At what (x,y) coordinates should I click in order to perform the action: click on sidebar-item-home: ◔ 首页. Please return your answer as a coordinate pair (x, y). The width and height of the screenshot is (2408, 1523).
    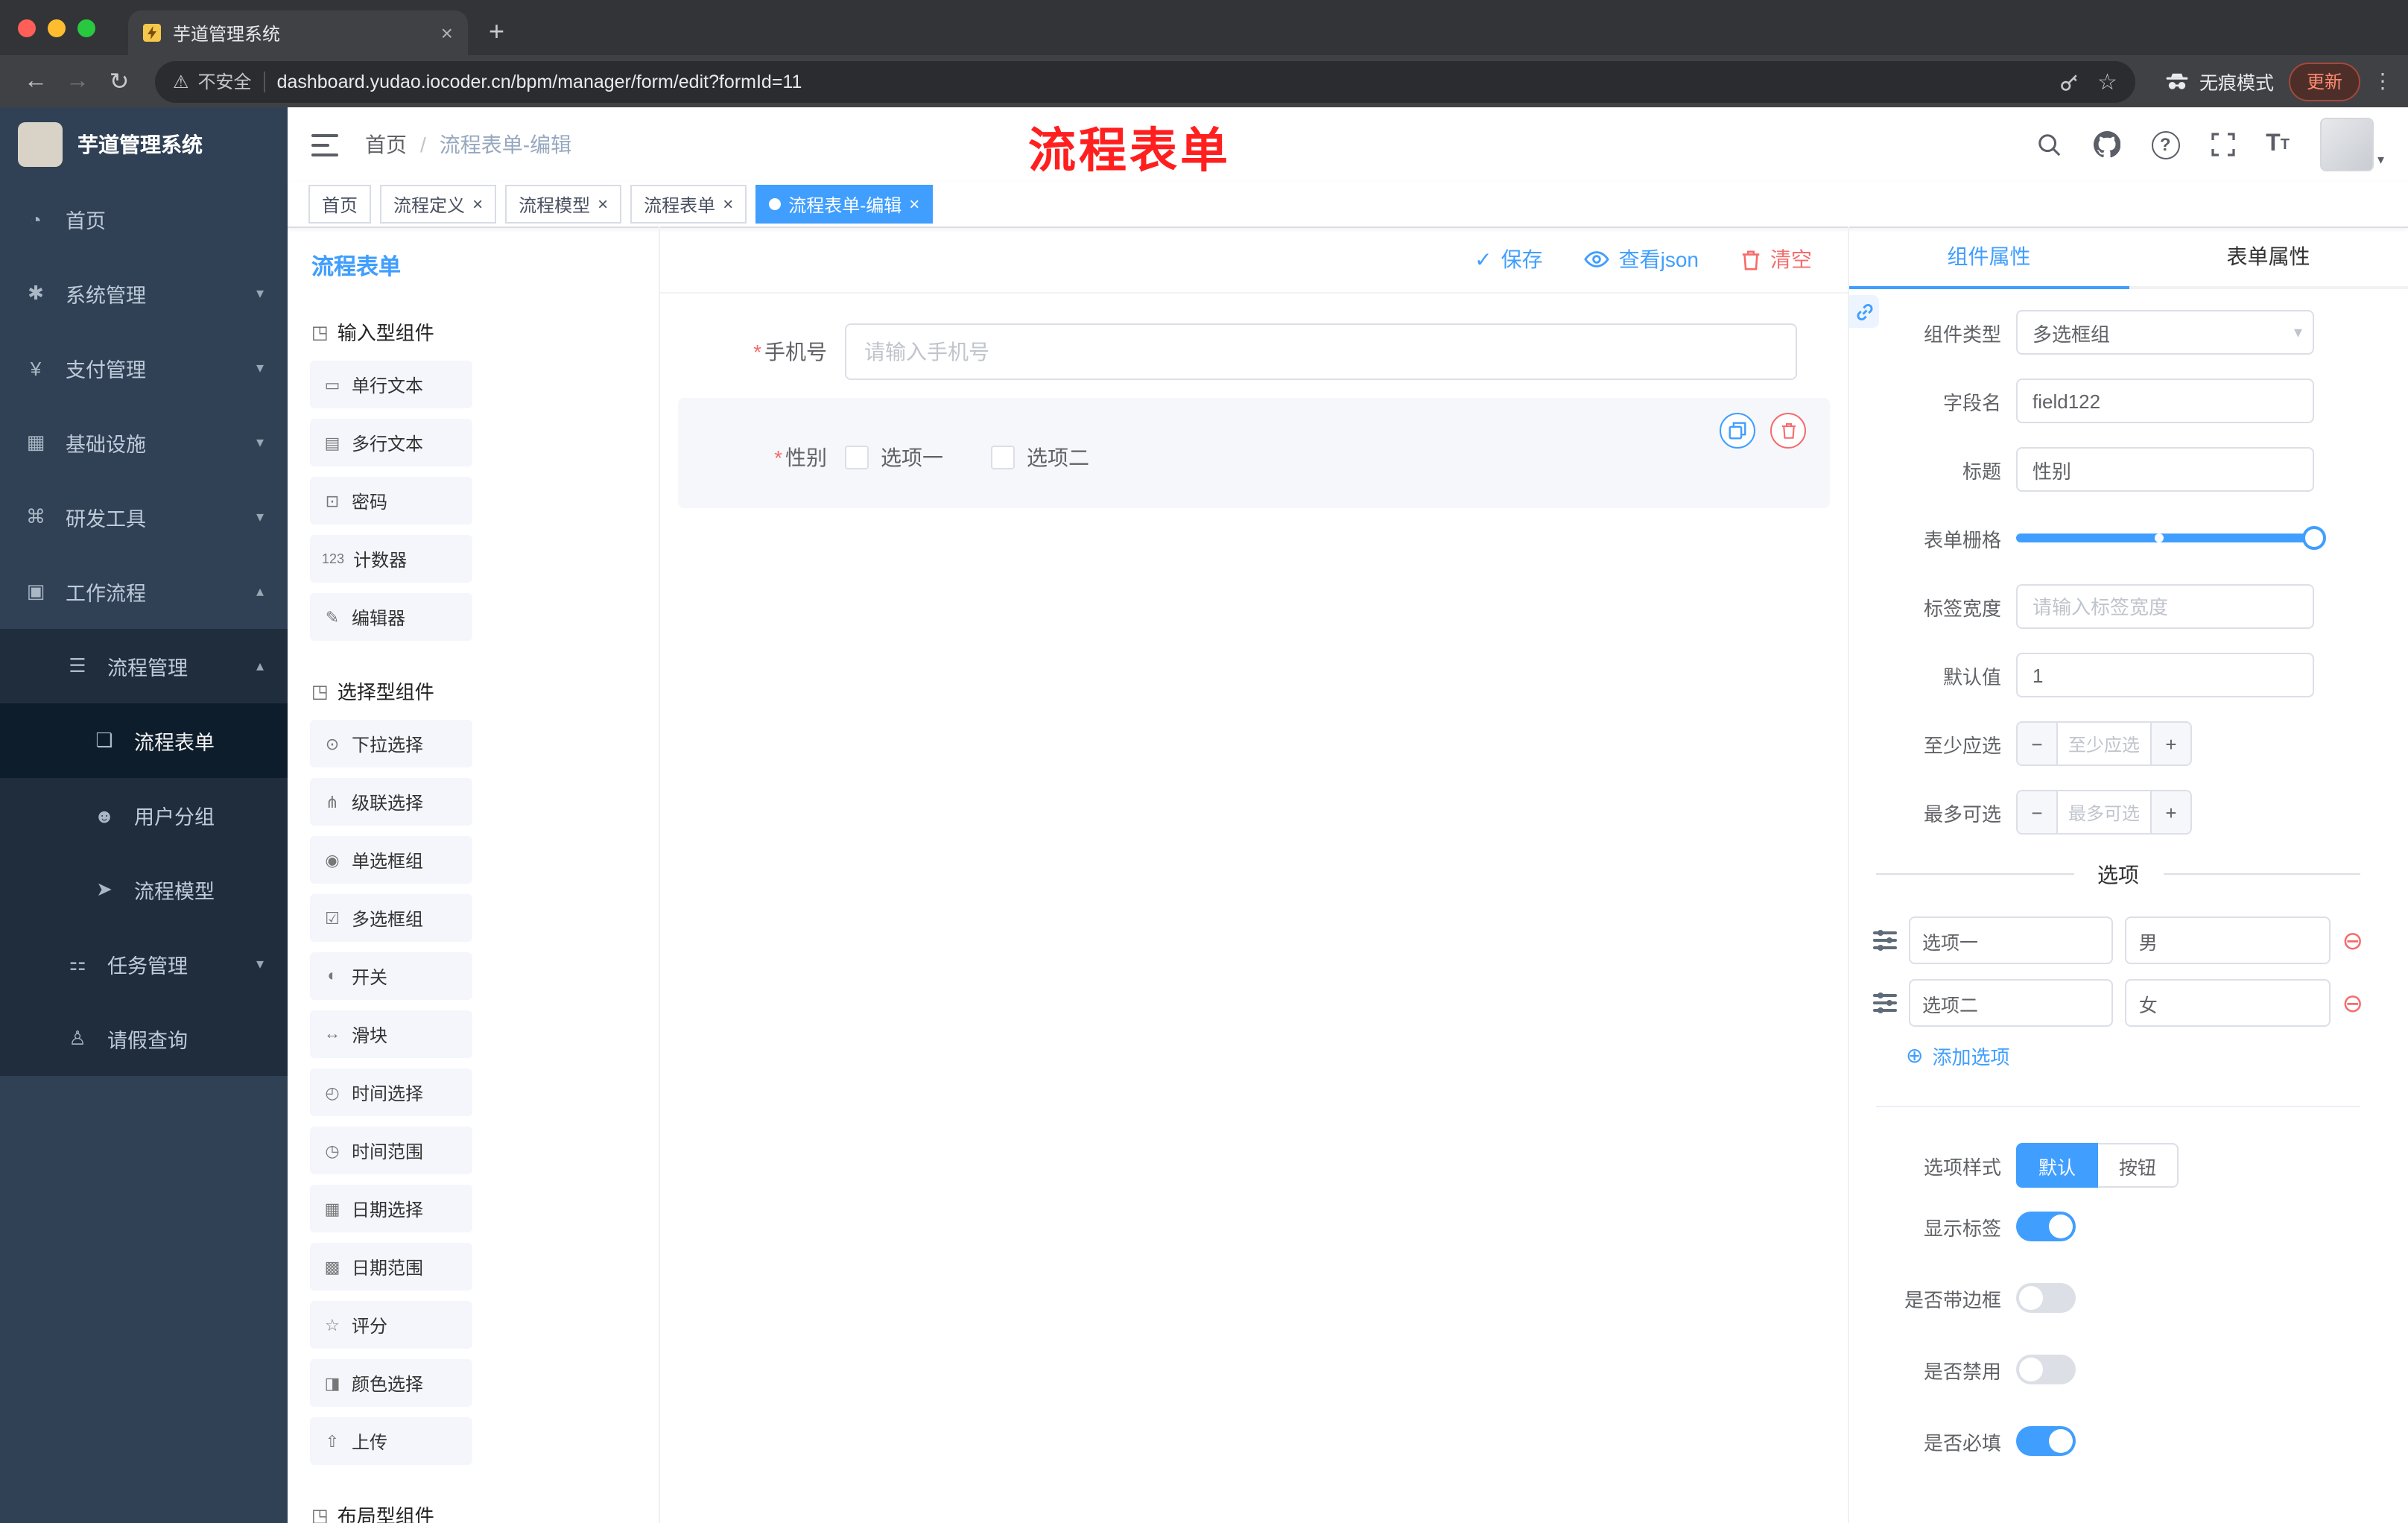
    Looking at the image, I should click on (144, 219).